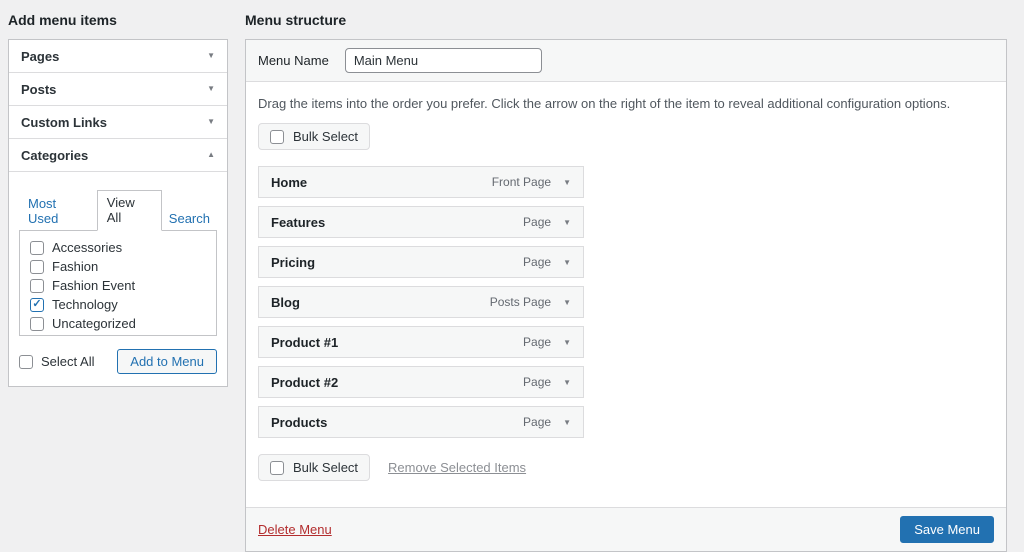 The width and height of the screenshot is (1024, 552). What do you see at coordinates (289, 182) in the screenshot?
I see `menu-item-label: Home` at bounding box center [289, 182].